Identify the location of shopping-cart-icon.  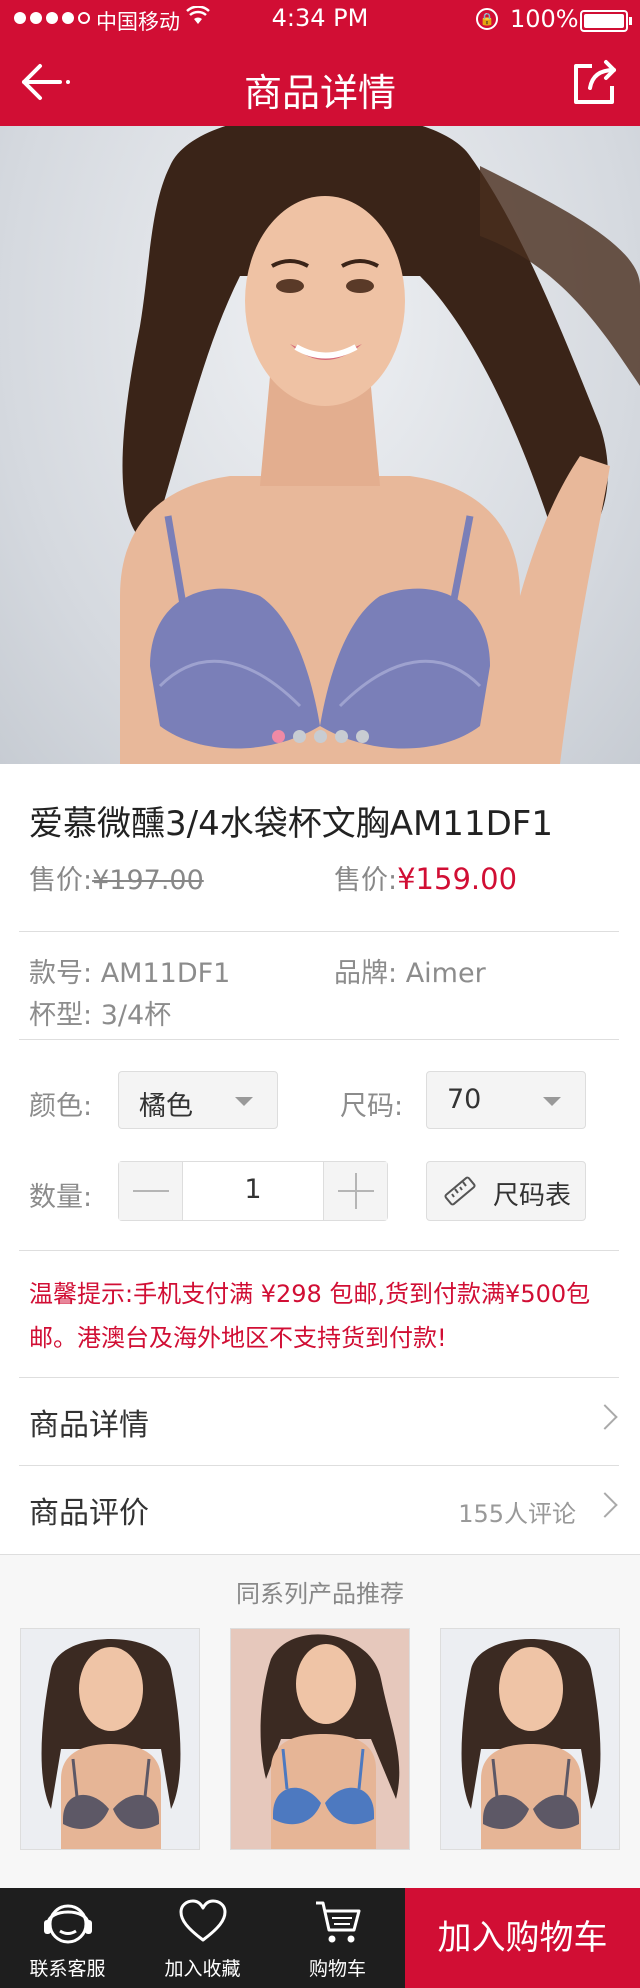
(338, 1922).